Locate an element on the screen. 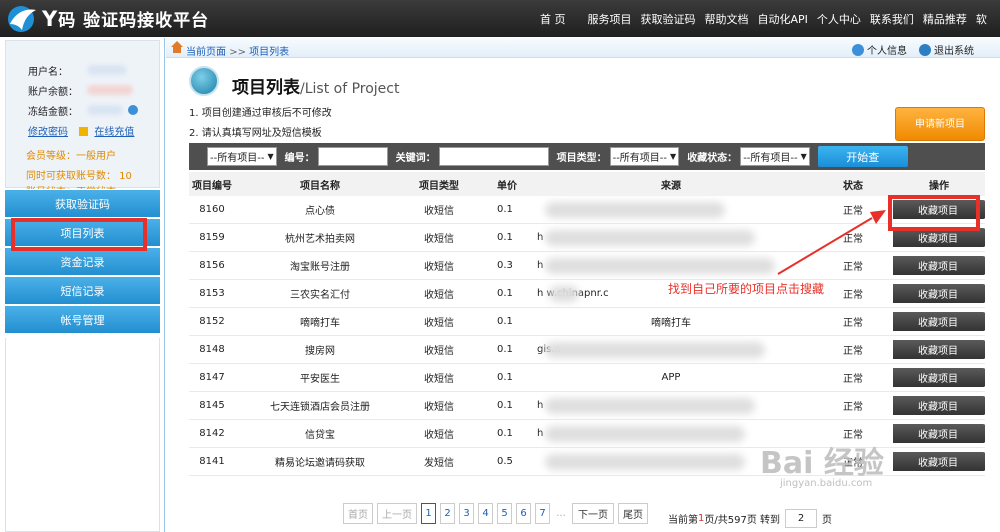  annotation-text: 找到自己所要的项目点击搜藏 is located at coordinates (746, 289).